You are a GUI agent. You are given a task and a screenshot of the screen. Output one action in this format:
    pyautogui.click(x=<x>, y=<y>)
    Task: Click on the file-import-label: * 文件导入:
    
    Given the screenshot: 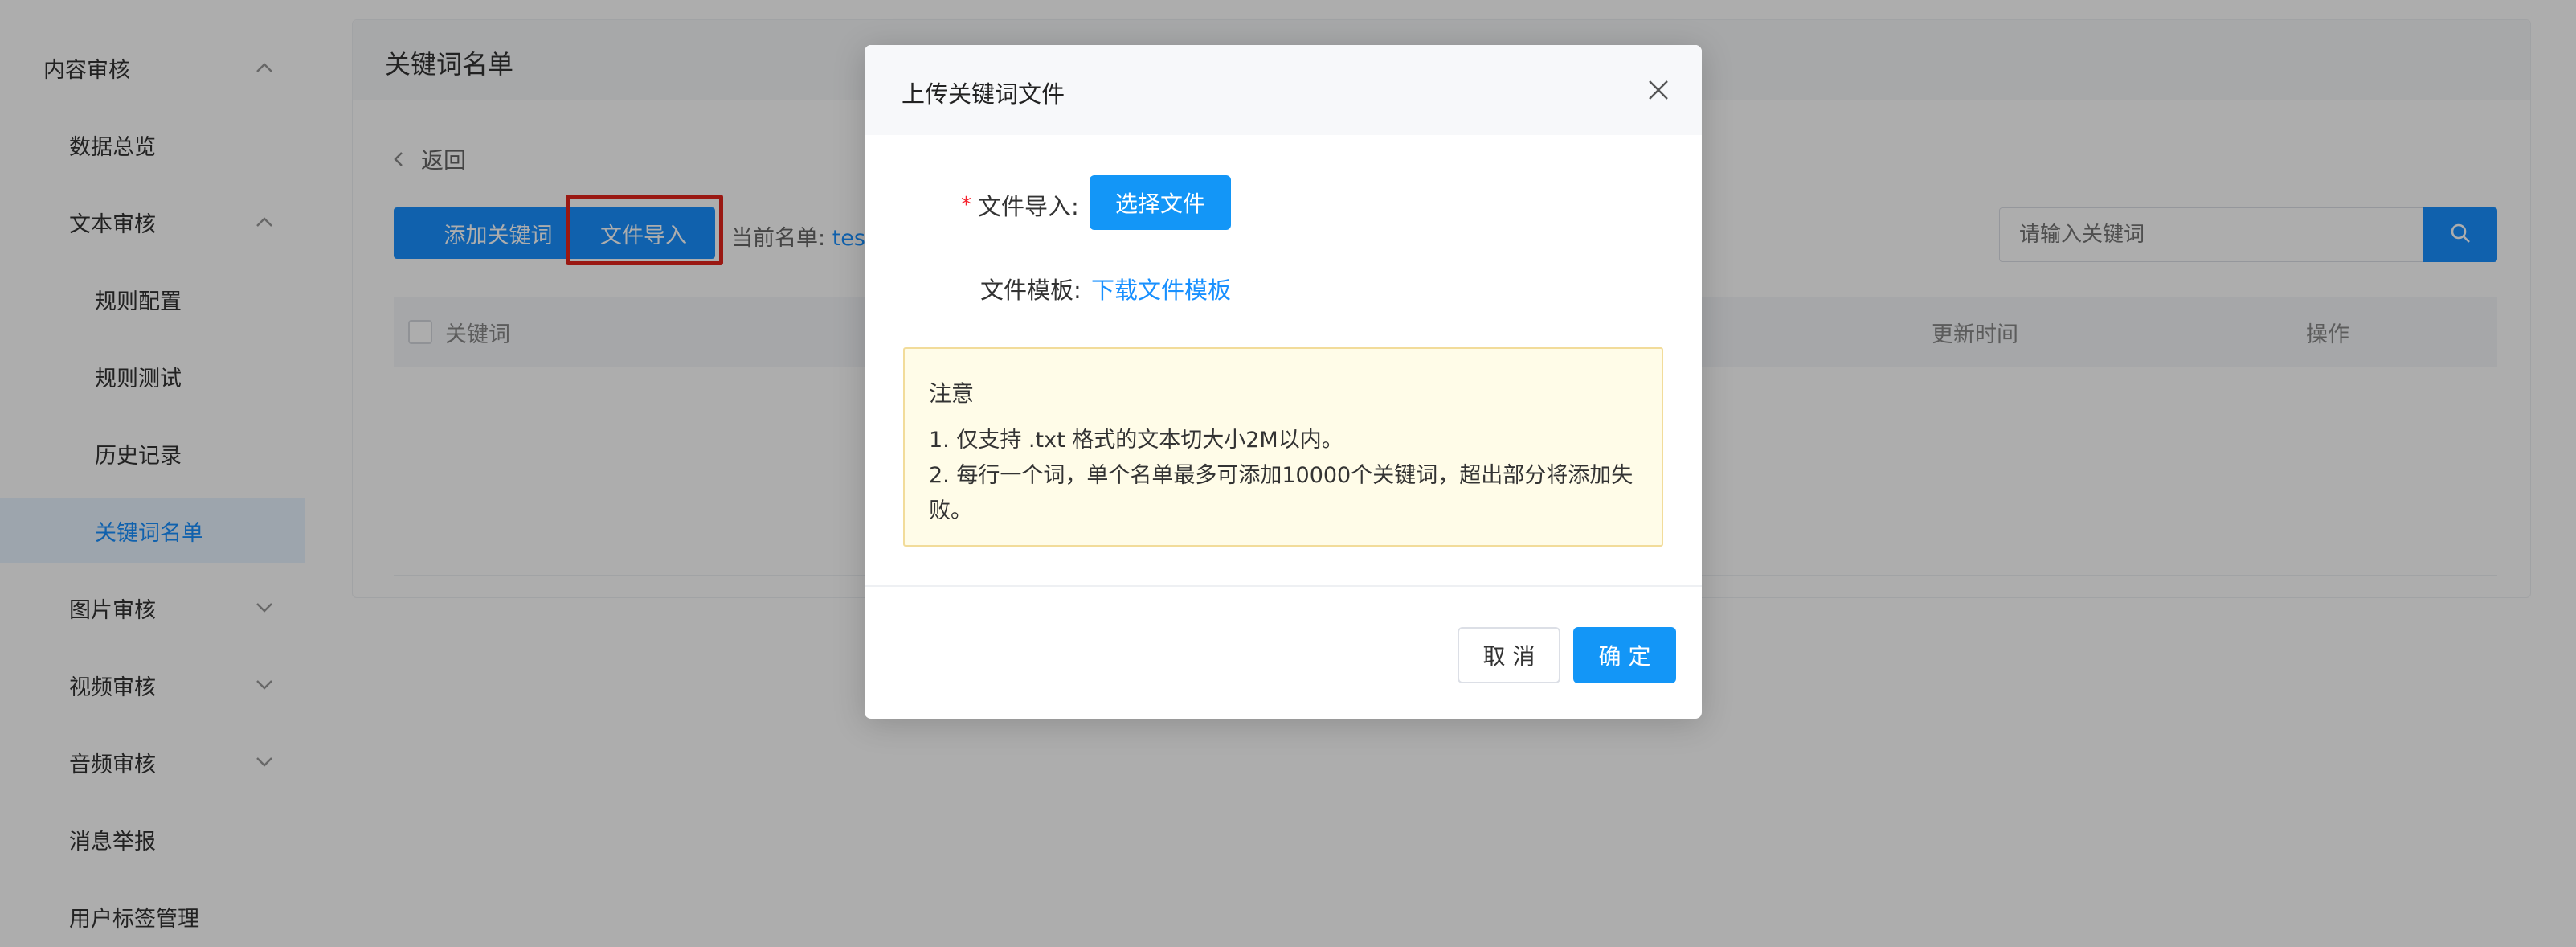 What is the action you would take?
    pyautogui.click(x=1020, y=205)
    